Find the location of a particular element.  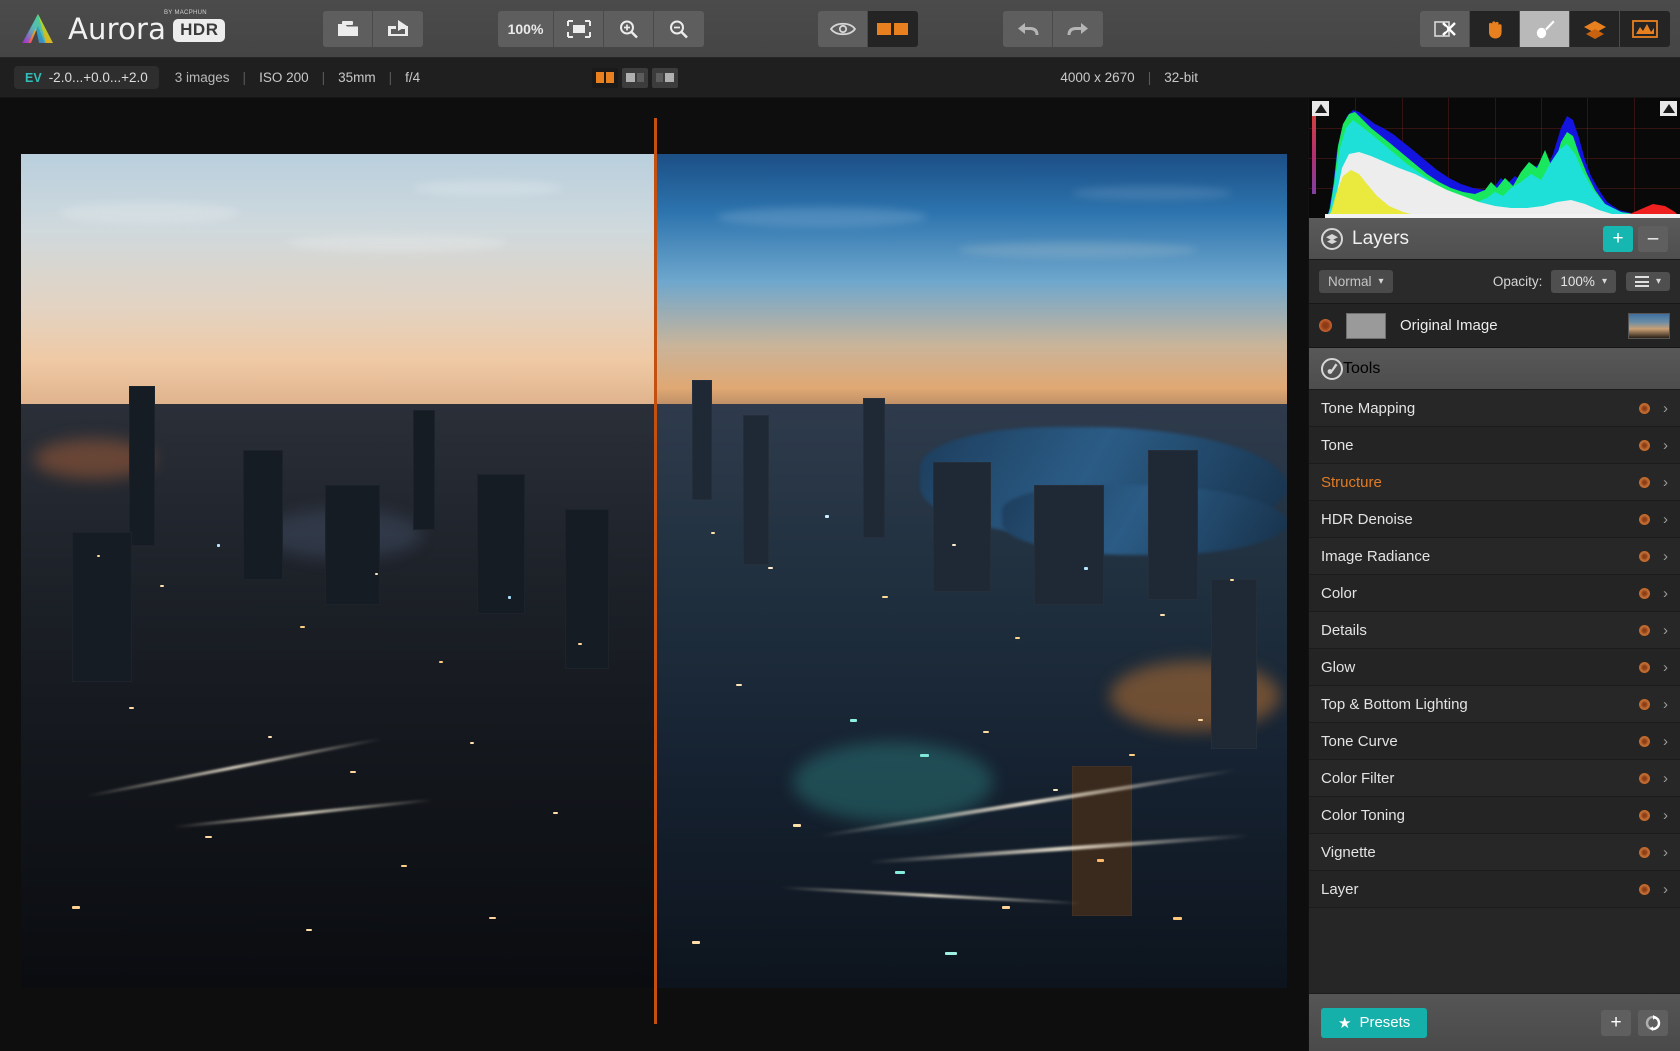

compare-split-button is located at coordinates (893, 28).